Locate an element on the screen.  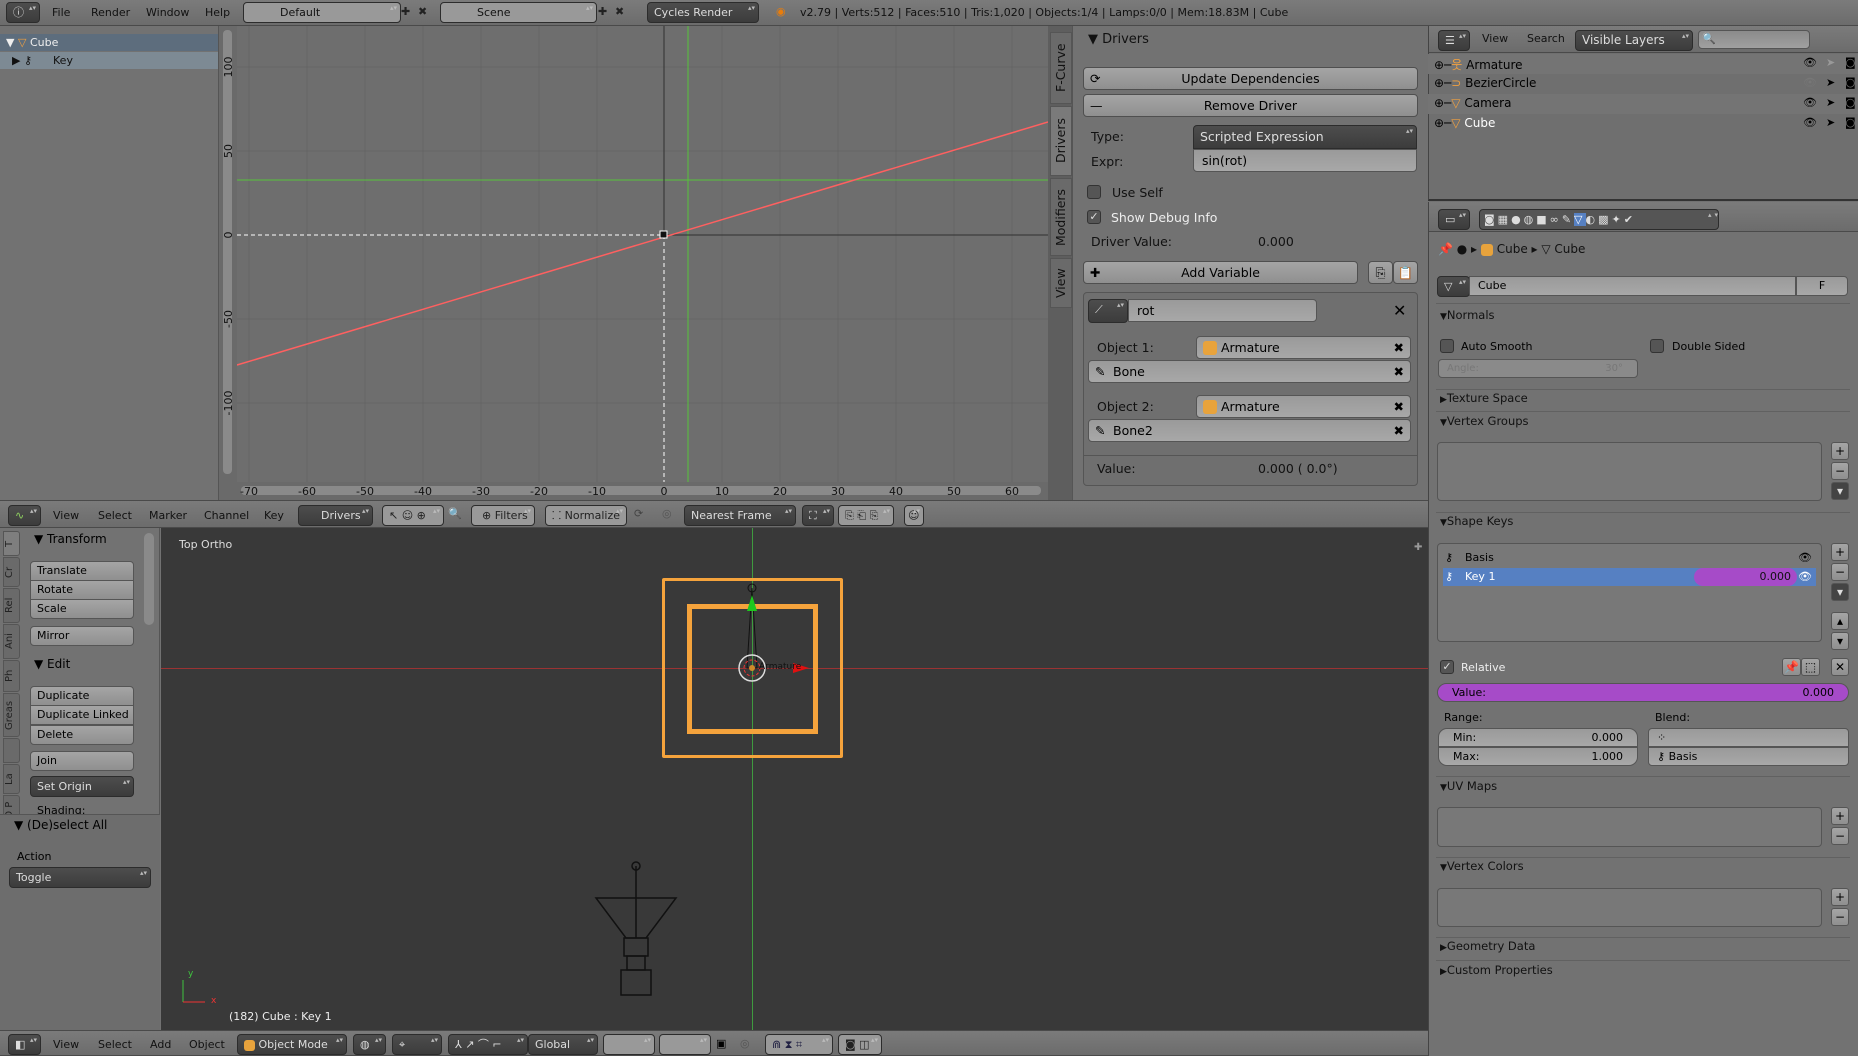
object2-field: Armature ✖ is located at coordinates (1303, 406).